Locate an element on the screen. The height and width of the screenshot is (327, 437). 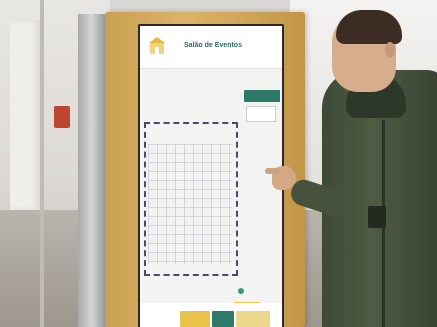
kiosk-post is located at coordinates (93, 170).